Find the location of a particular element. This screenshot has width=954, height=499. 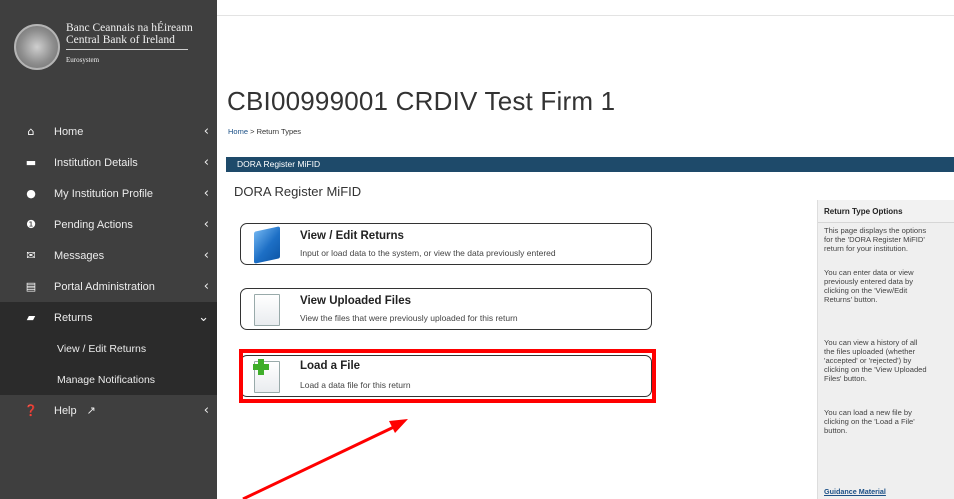

breadcrumb: Home > Return Types is located at coordinates (264, 131).